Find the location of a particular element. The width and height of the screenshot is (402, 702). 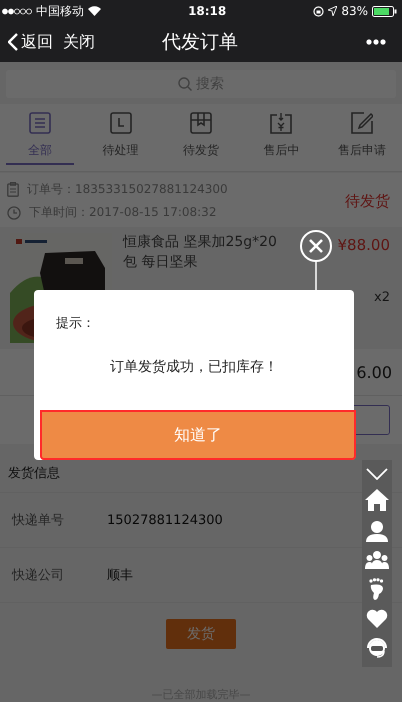

field-value: 15027881124300 is located at coordinates (165, 520).